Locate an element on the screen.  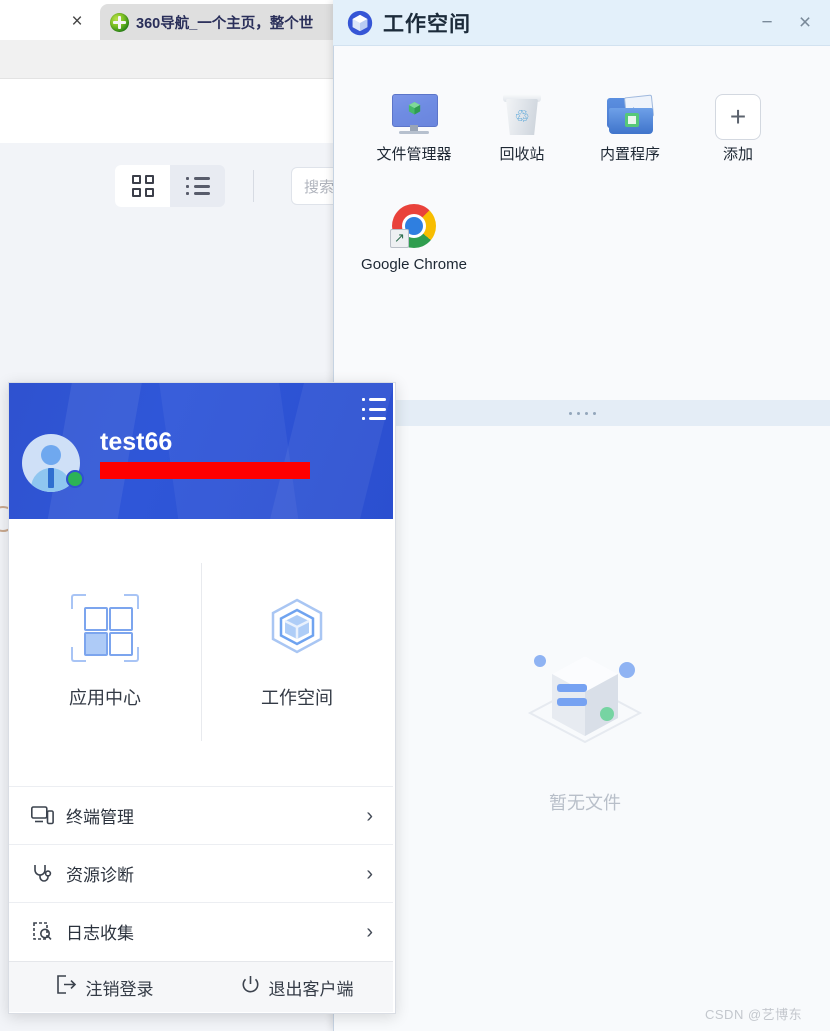
chrome-icon: ↗ is located at coordinates (414, 222).